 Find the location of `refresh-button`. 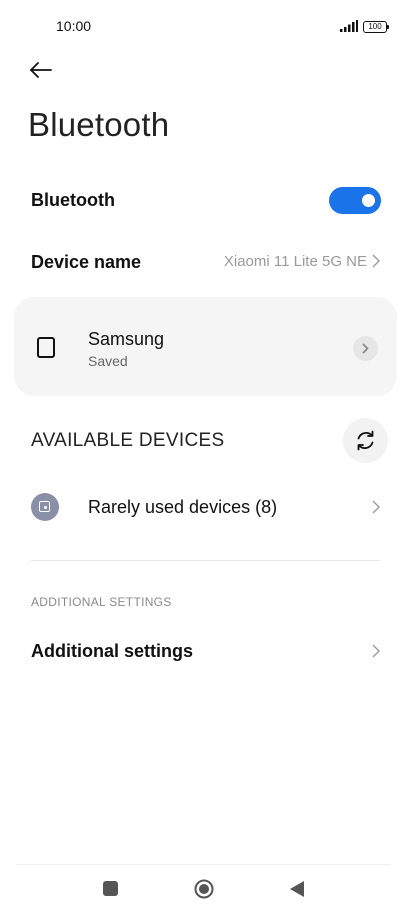

refresh-button is located at coordinates (365, 440).